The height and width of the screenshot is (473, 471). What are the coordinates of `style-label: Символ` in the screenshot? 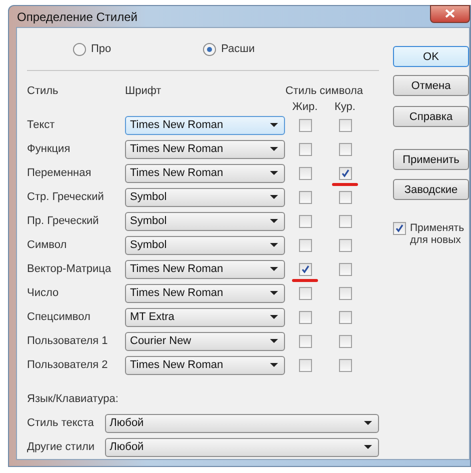 It's located at (47, 245).